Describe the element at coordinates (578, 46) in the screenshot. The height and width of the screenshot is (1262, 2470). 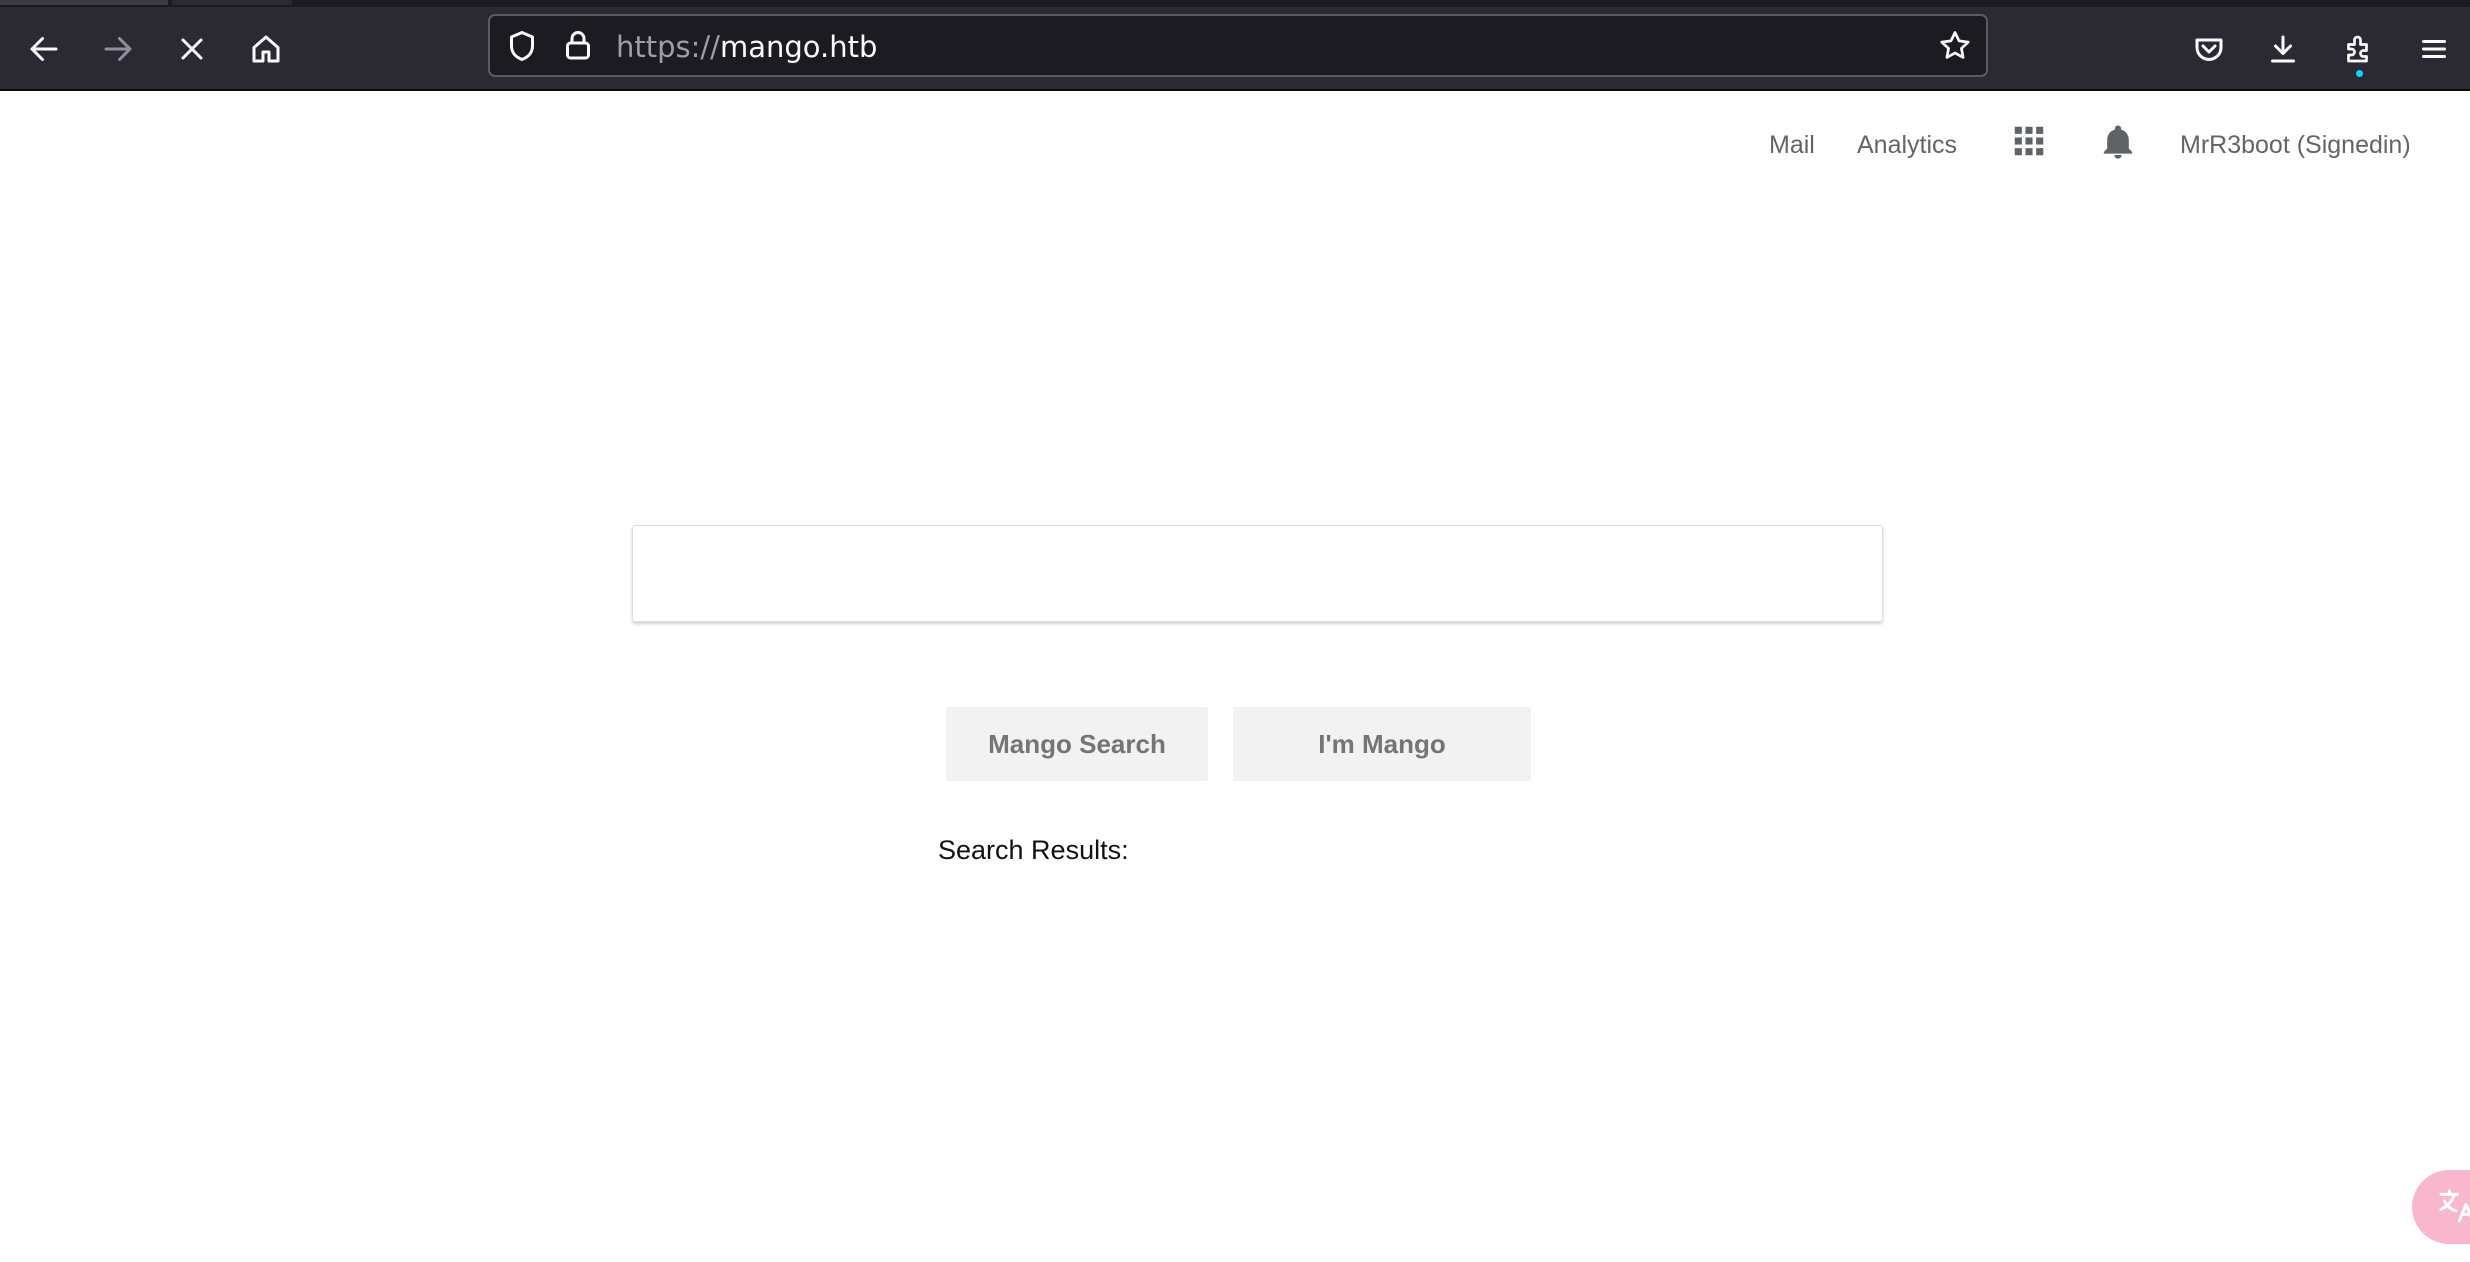
I see `lock-icon` at that location.